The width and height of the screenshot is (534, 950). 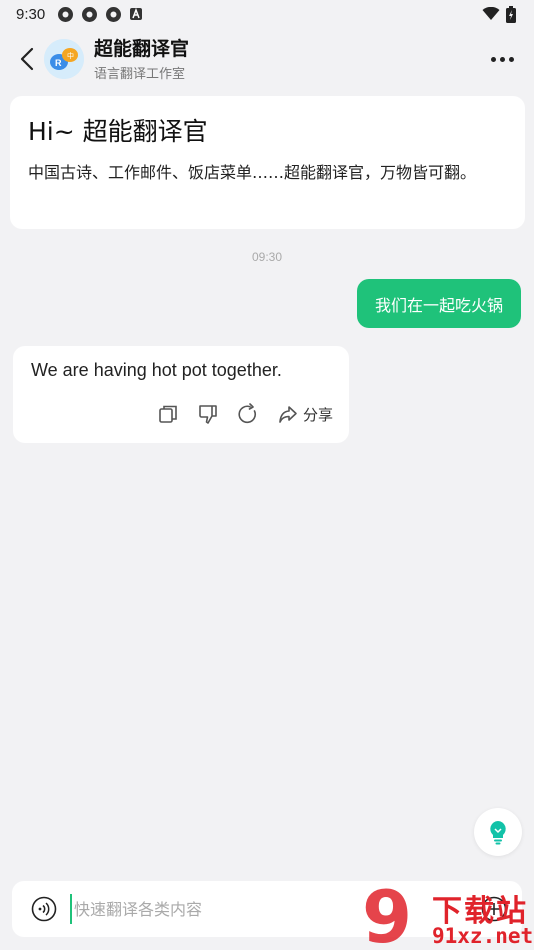 I want to click on welcome-greeting: Hi~ 超能翻译官, so click(x=118, y=131).